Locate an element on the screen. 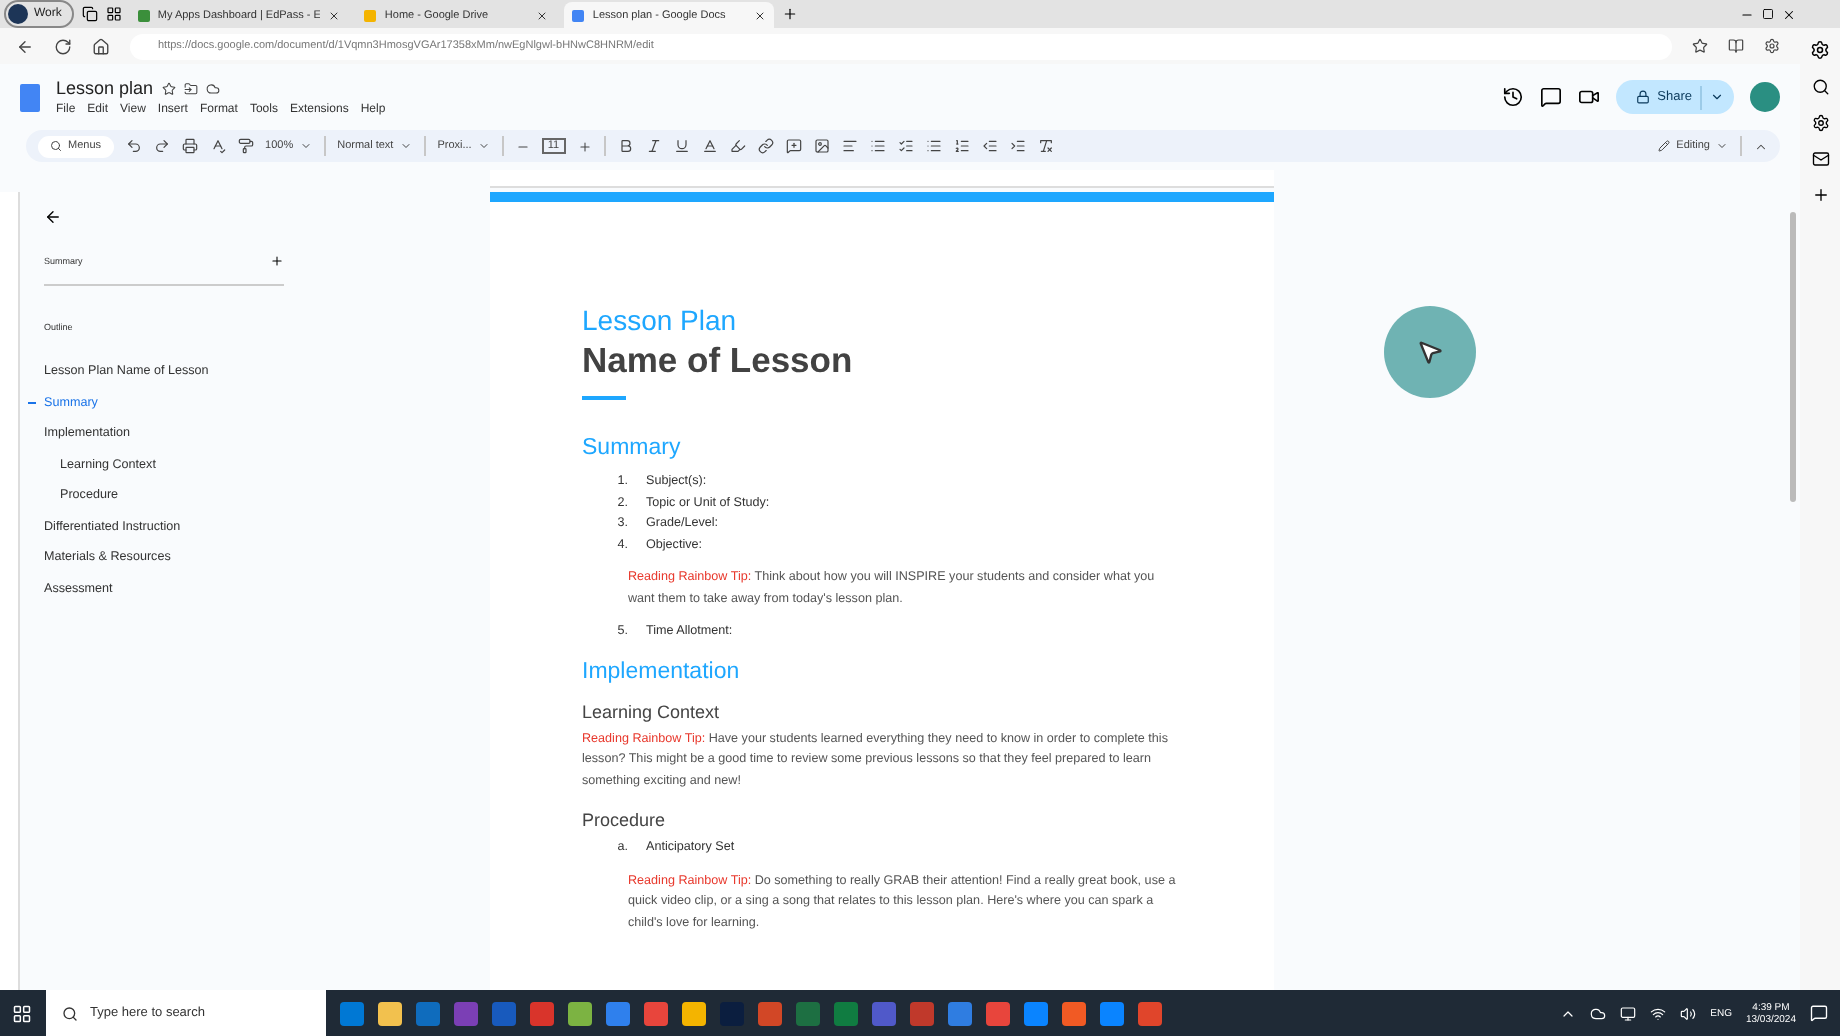 The image size is (1840, 1036). document-title: Lesson plan is located at coordinates (105, 88).